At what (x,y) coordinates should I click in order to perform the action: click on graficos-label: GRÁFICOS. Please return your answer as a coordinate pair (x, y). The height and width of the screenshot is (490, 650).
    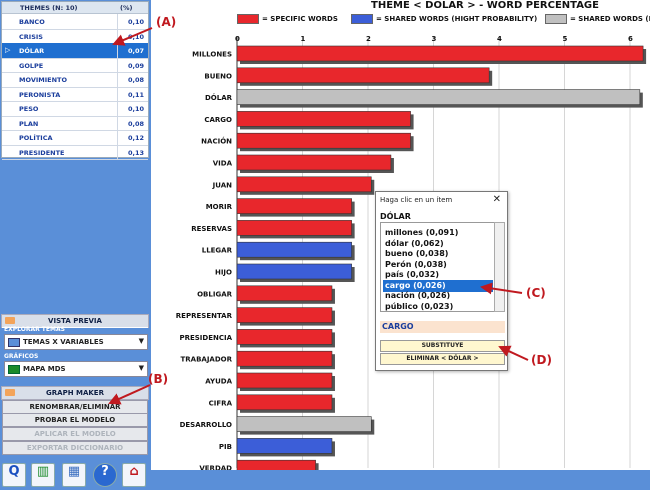
    Looking at the image, I should click on (21, 356).